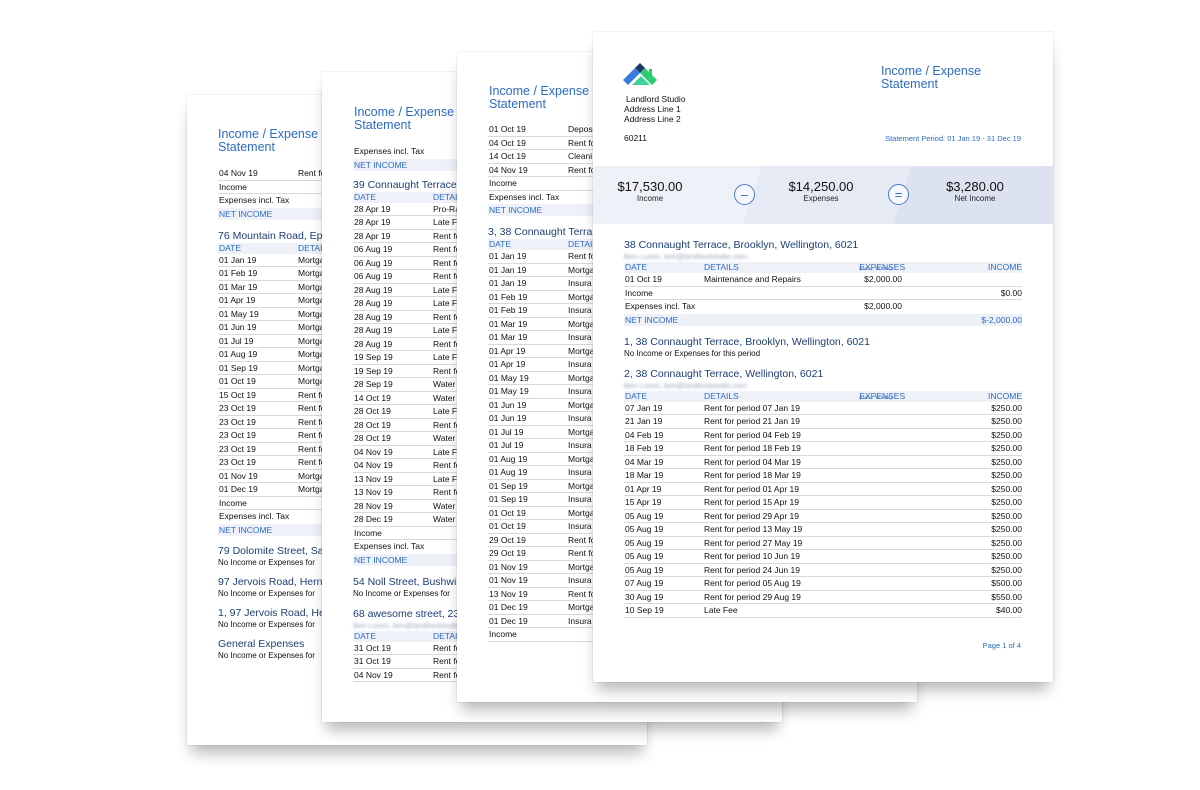 The image size is (1200, 790). I want to click on cell-date: 13 Nov 19, so click(373, 478).